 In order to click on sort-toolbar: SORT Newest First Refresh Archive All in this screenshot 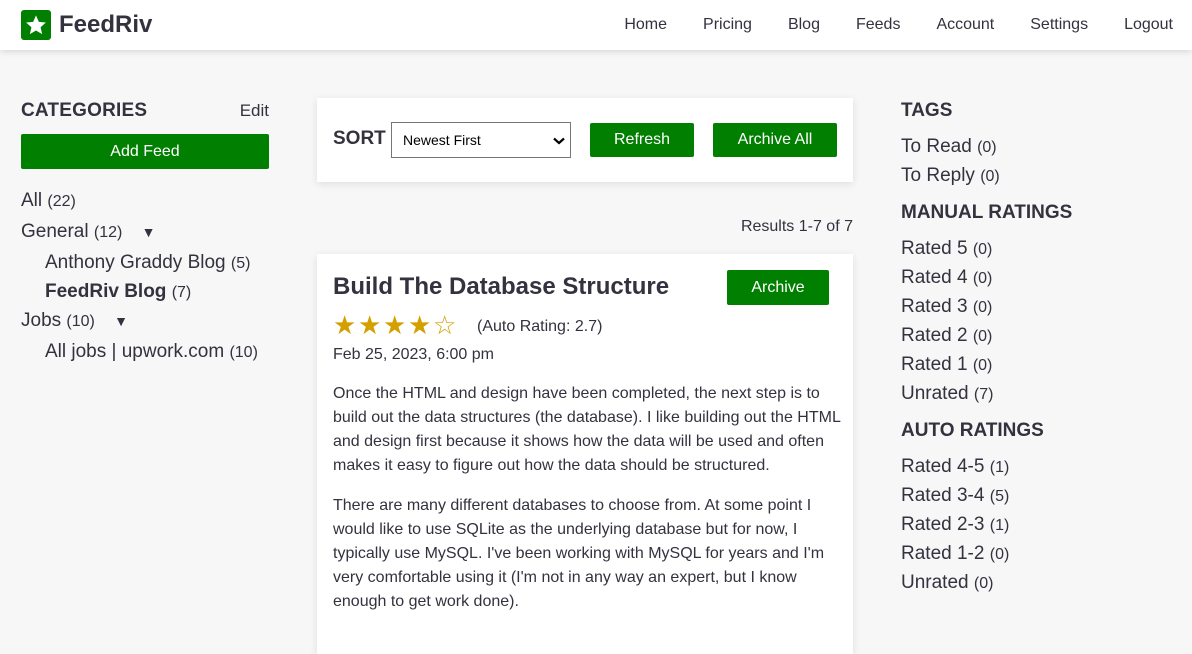, I will do `click(585, 140)`.